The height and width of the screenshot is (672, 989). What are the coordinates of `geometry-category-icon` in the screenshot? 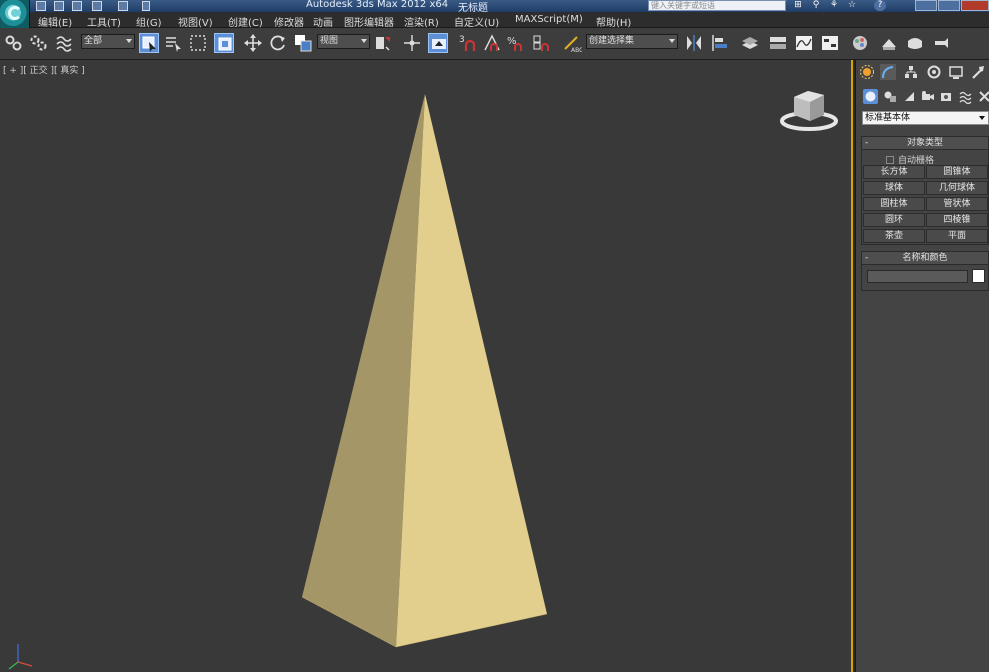 It's located at (870, 96).